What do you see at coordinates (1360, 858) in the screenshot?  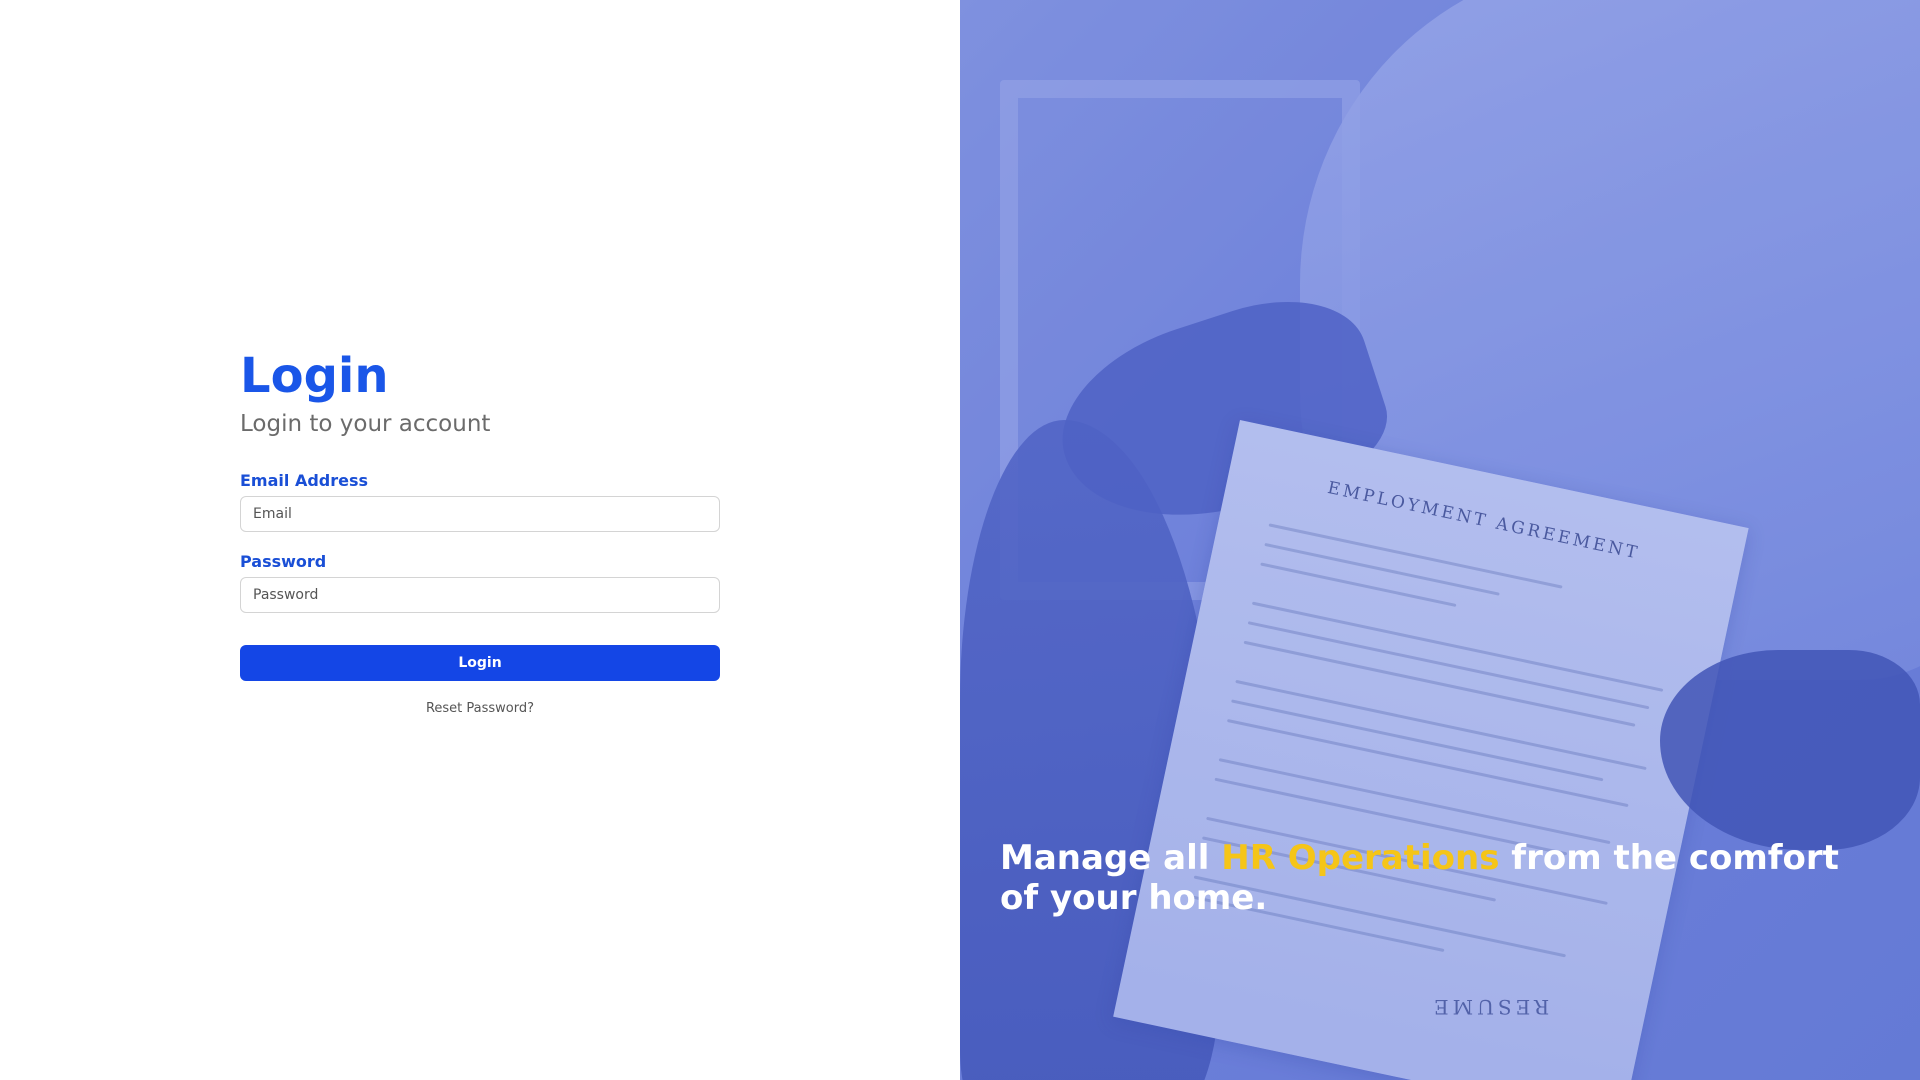 I see `tagline-highlight: HR Operations` at bounding box center [1360, 858].